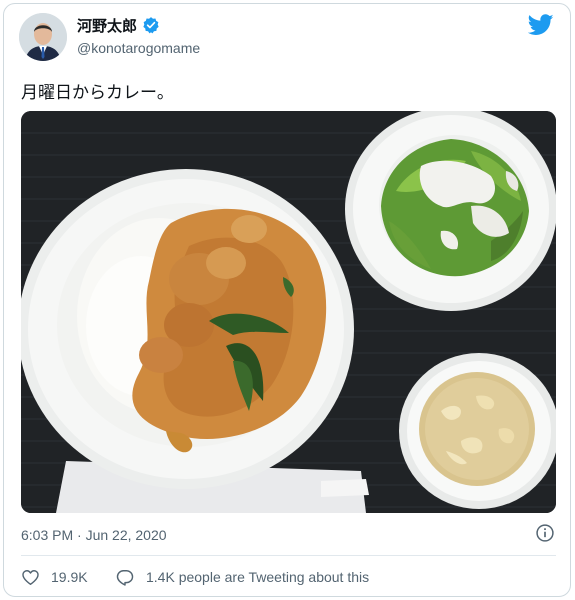 The height and width of the screenshot is (600, 575). I want to click on like-button: 19.9K, so click(54, 577).